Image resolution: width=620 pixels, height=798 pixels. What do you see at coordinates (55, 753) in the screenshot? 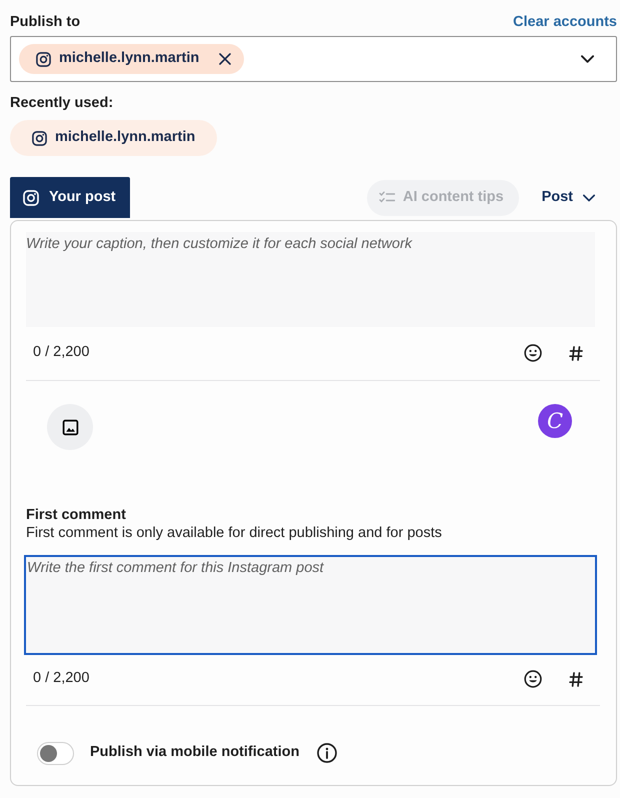
I see `mobile-notification-toggle` at bounding box center [55, 753].